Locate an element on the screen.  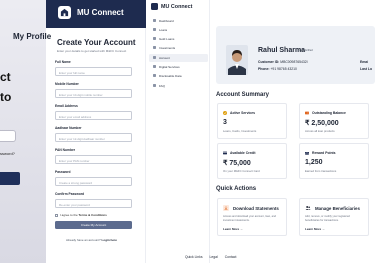
brand-title: MU Connect is located at coordinates (100, 12).